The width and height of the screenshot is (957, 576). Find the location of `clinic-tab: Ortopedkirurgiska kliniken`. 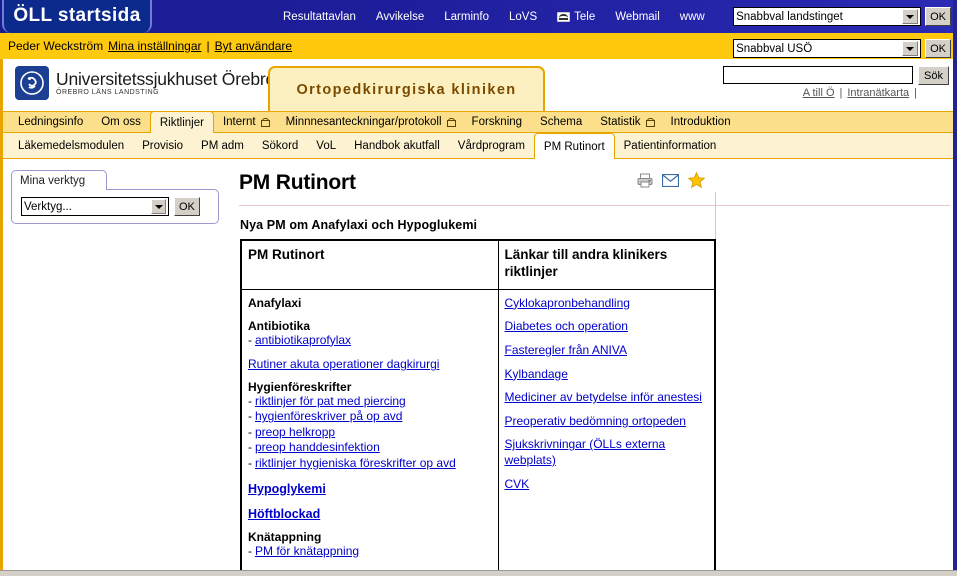

clinic-tab: Ortopedkirurgiska kliniken is located at coordinates (406, 88).